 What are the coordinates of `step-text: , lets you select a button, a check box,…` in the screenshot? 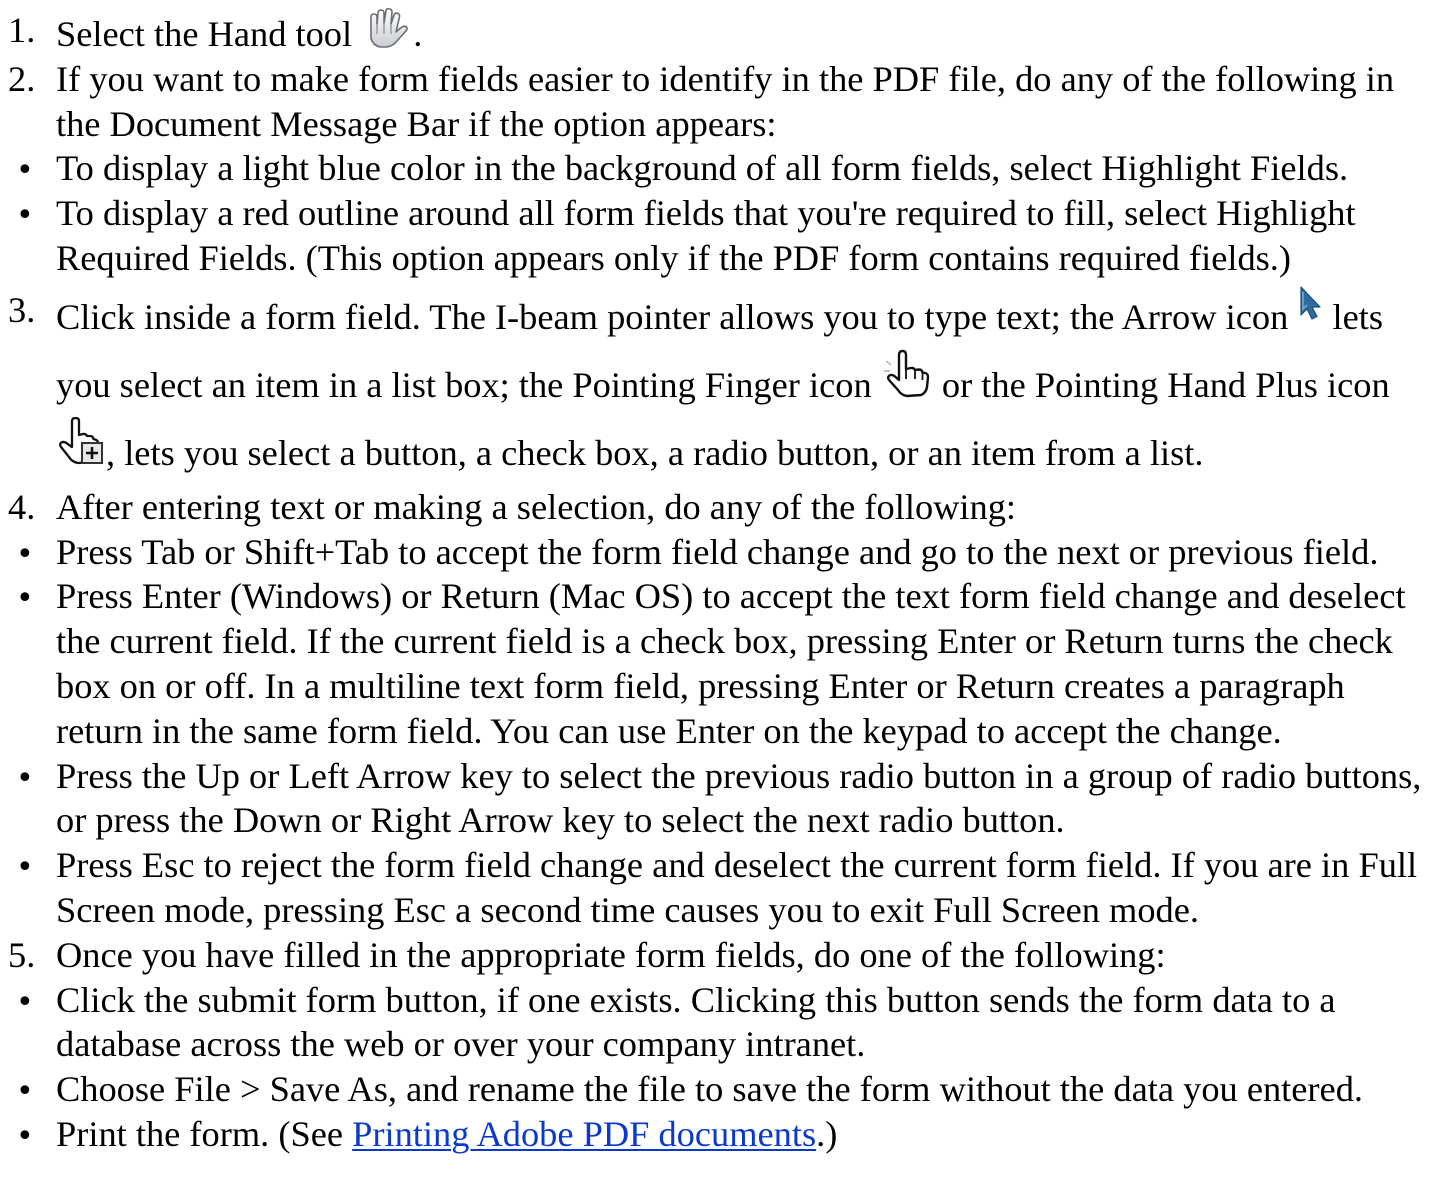 It's located at (655, 452).